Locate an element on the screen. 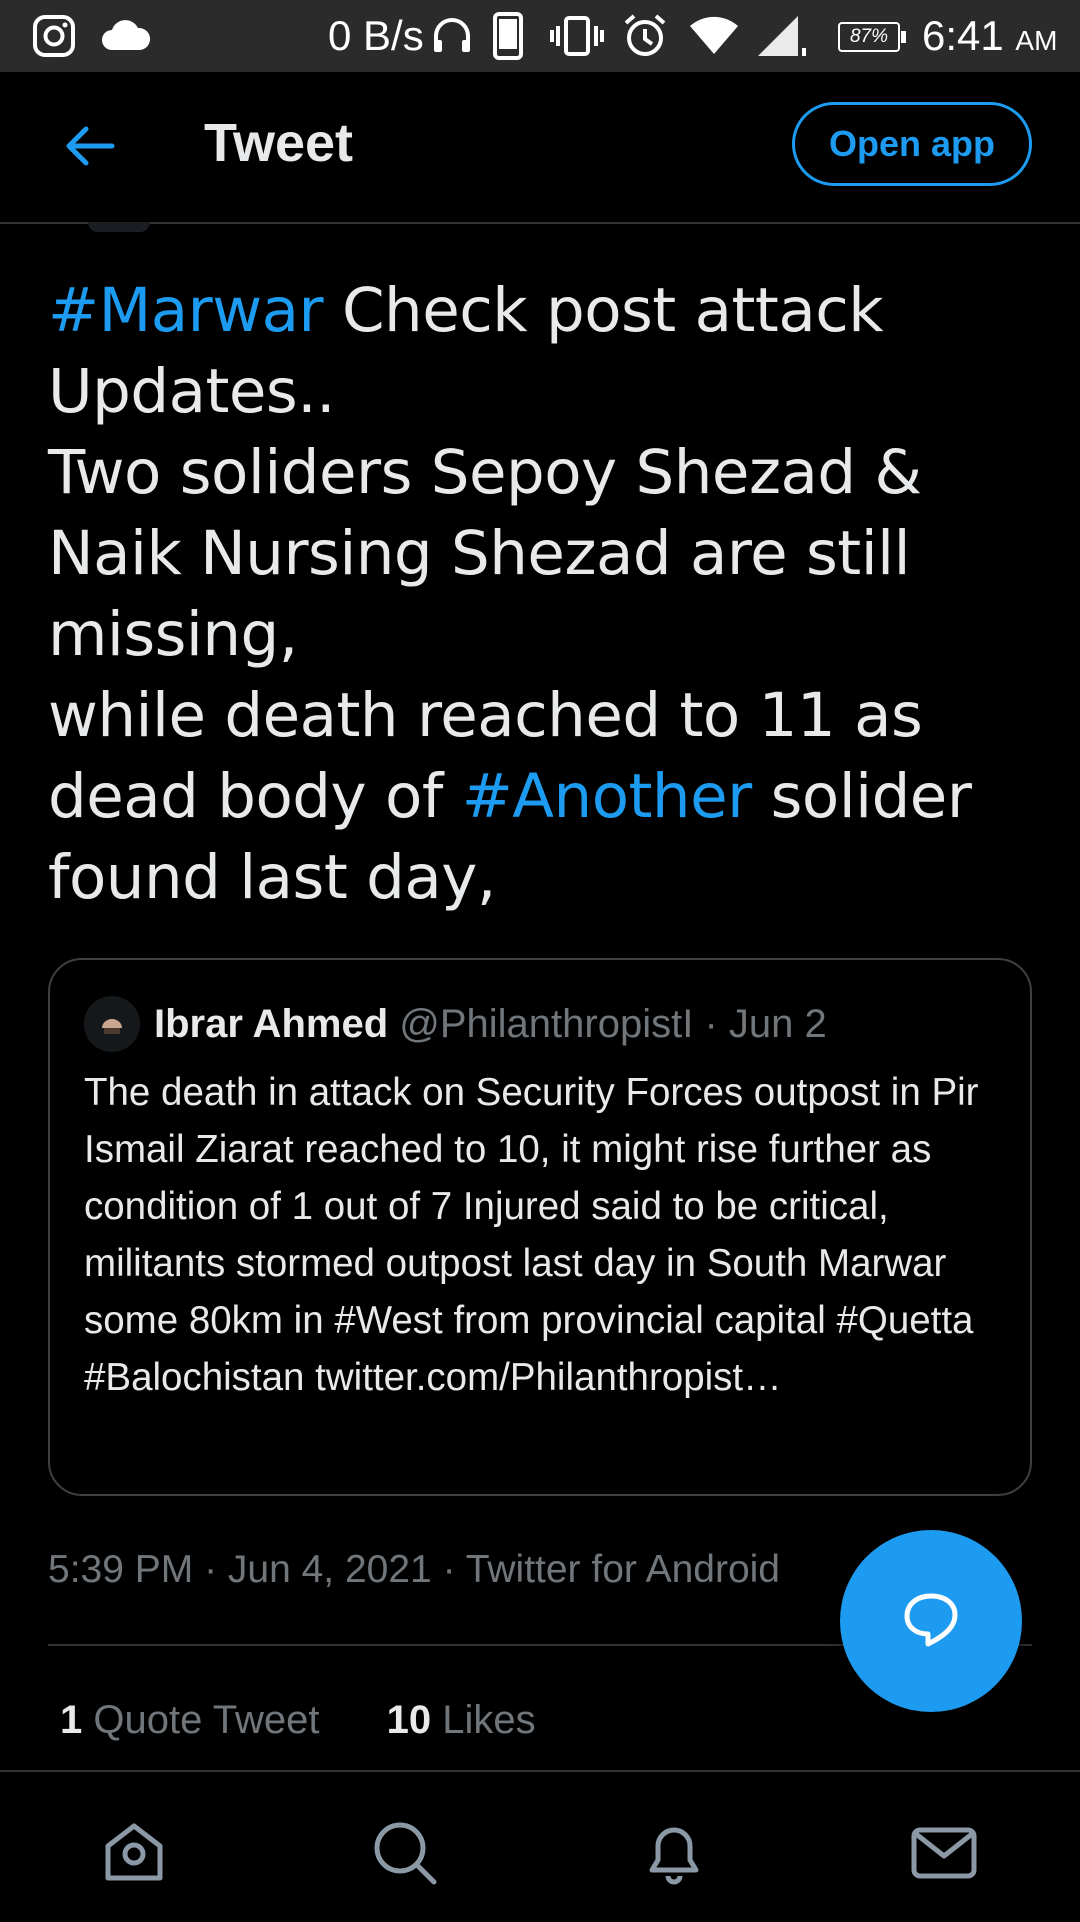 Image resolution: width=1080 pixels, height=1922 pixels. tweet-stats: 1 Quote Tweet 10 Likes is located at coordinates (326, 1720).